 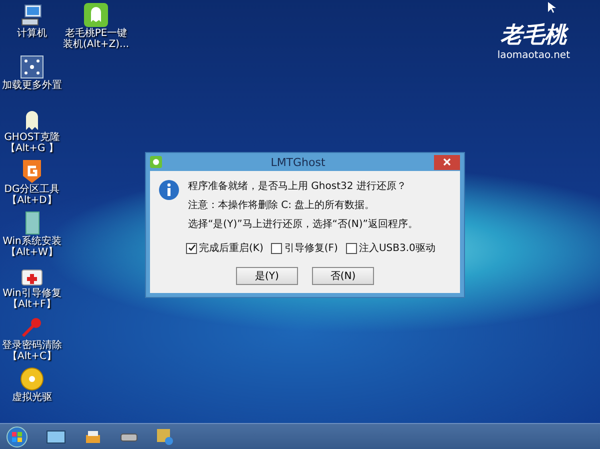 What do you see at coordinates (552, 8) in the screenshot?
I see `mouse-cursor-icon` at bounding box center [552, 8].